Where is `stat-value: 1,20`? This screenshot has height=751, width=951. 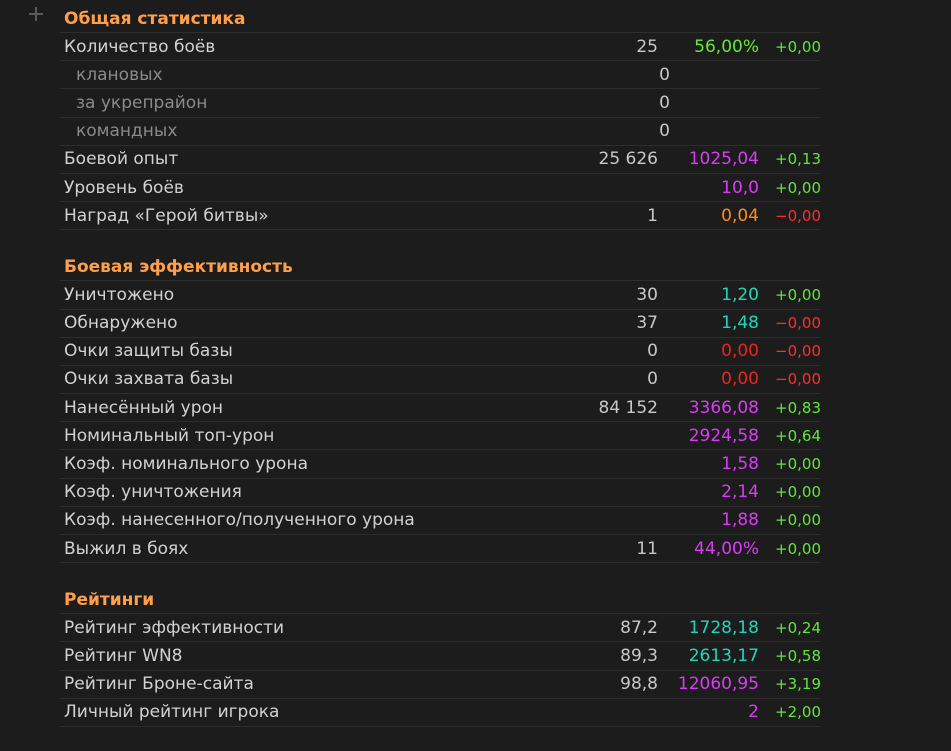 stat-value: 1,20 is located at coordinates (740, 294).